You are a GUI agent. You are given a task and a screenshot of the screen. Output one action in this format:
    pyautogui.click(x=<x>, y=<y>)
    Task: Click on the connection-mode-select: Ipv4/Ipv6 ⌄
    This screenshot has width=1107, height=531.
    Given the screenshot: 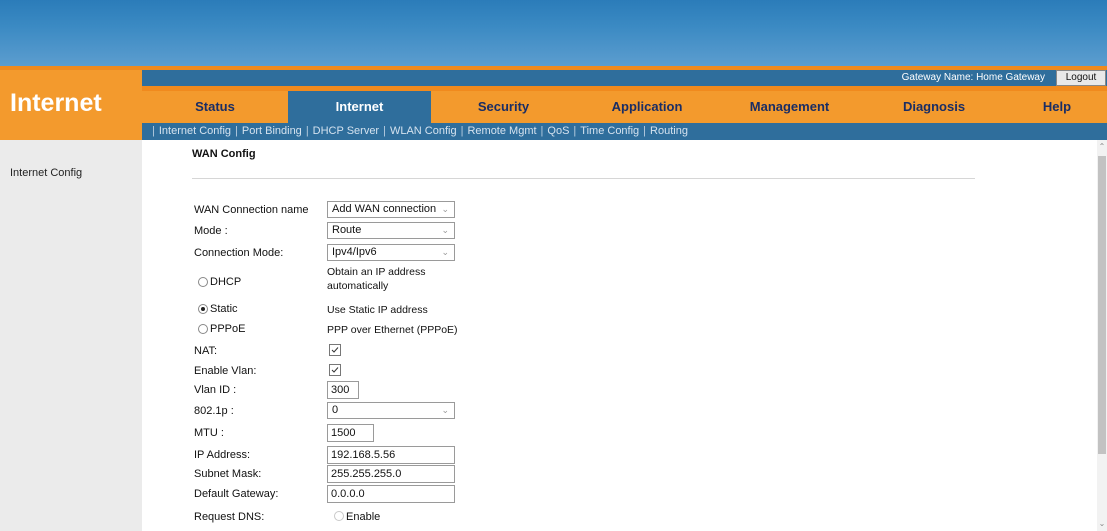 What is the action you would take?
    pyautogui.click(x=391, y=252)
    